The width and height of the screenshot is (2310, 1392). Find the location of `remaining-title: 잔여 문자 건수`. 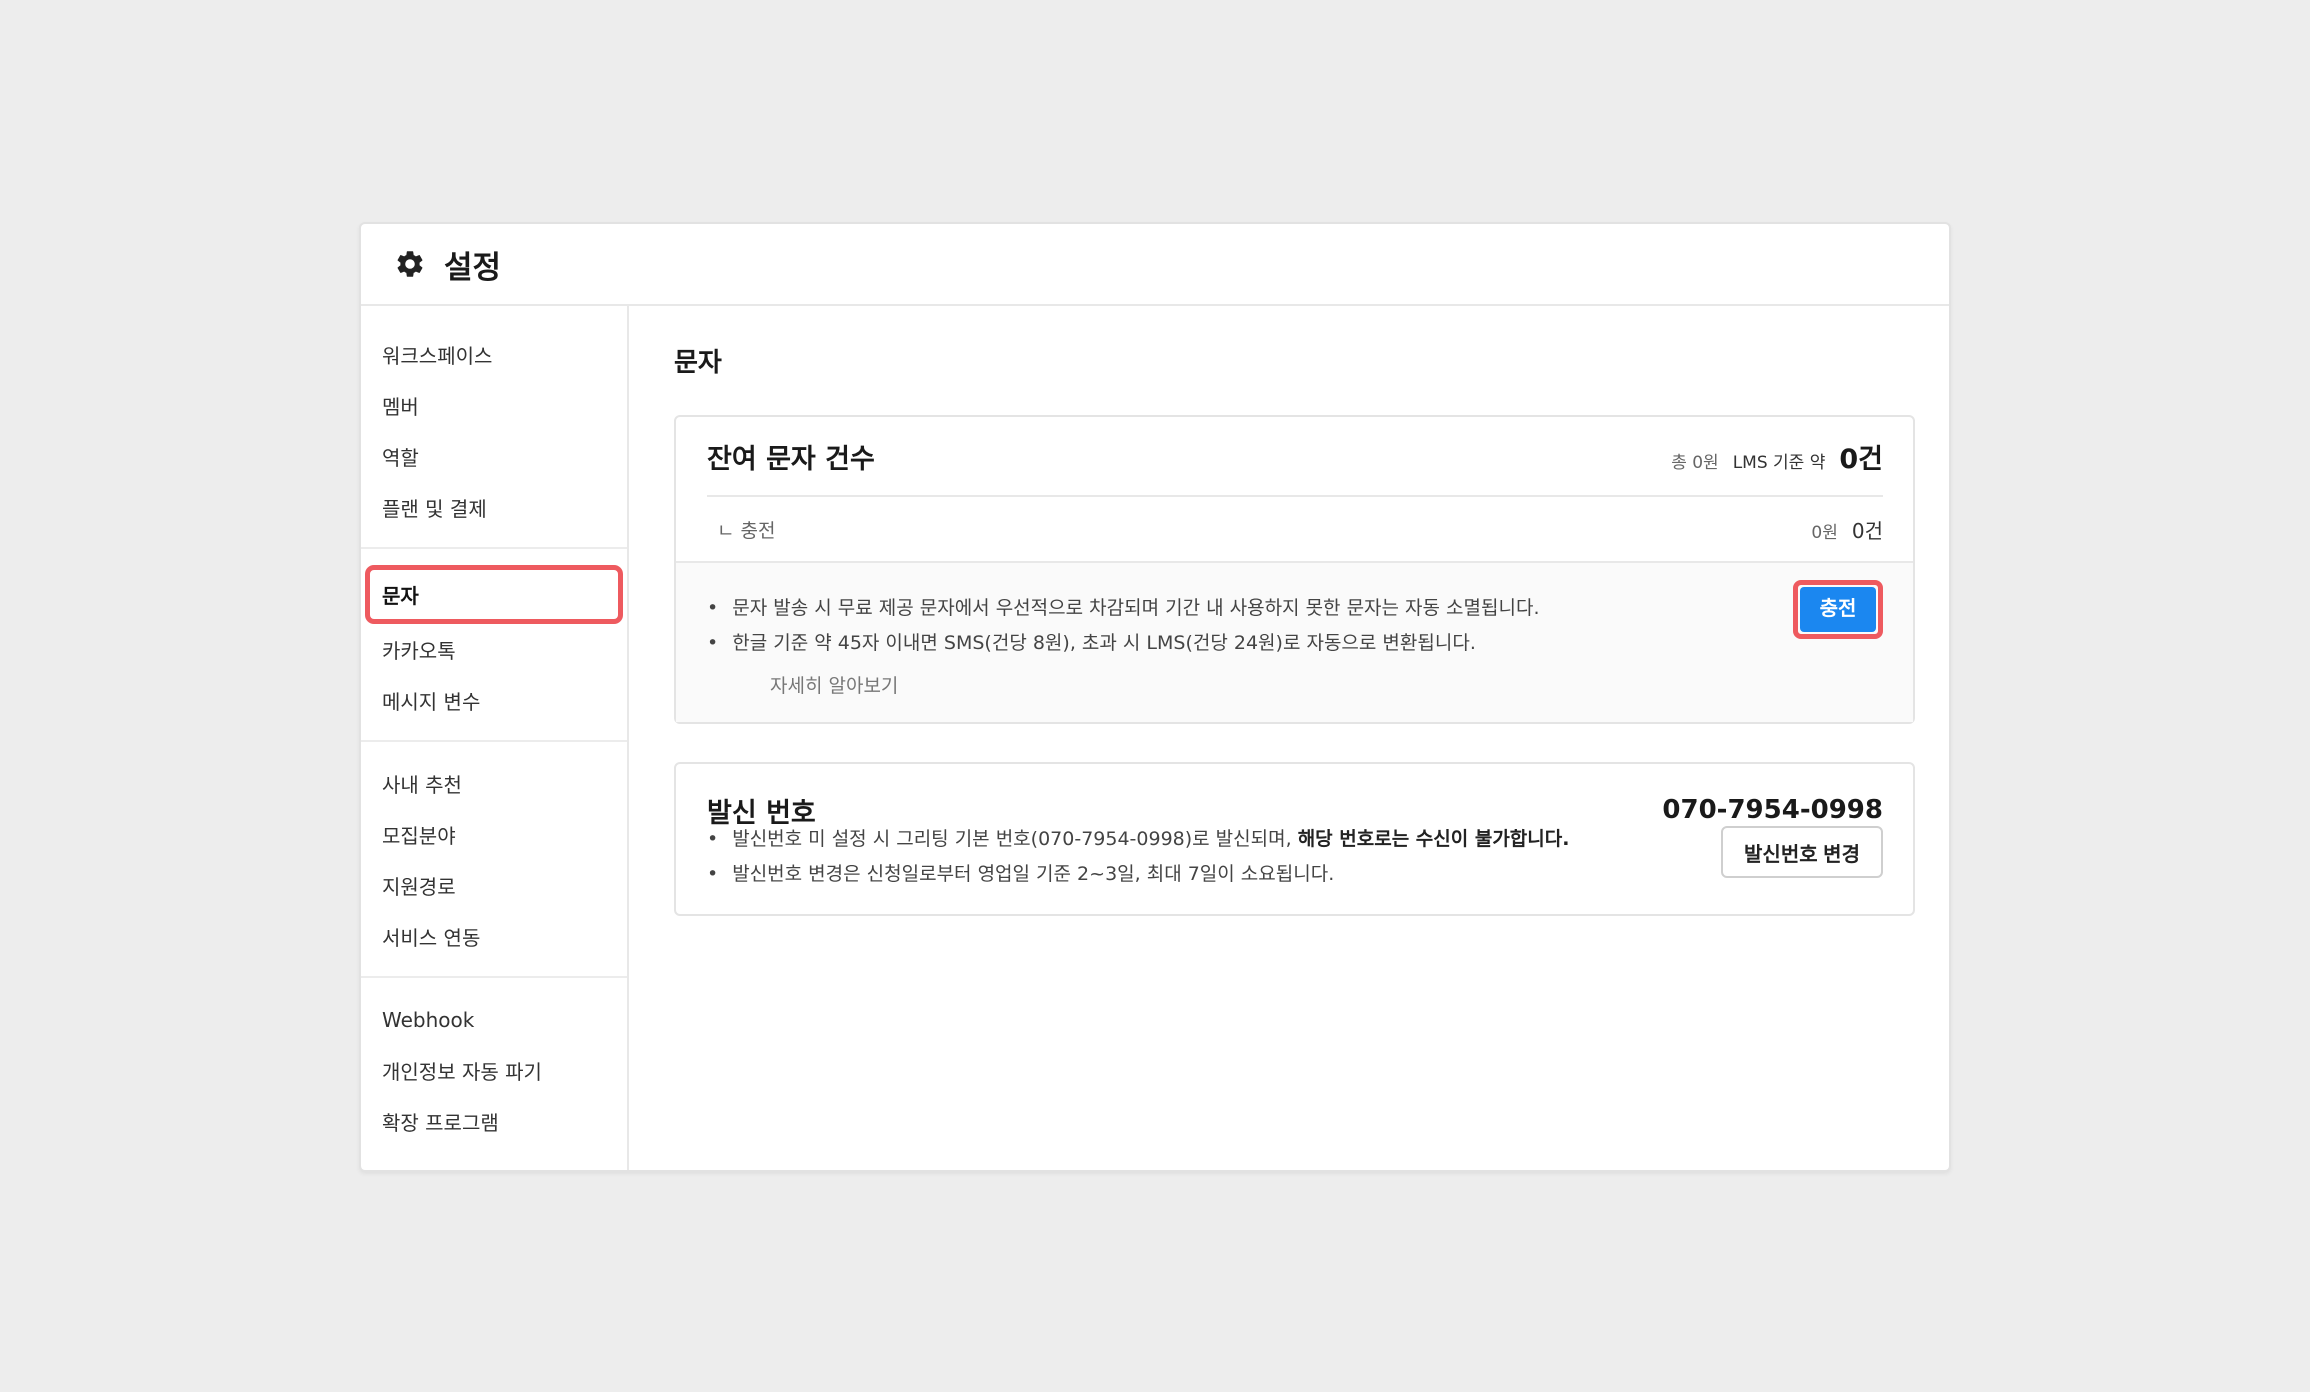

remaining-title: 잔여 문자 건수 is located at coordinates (791, 459).